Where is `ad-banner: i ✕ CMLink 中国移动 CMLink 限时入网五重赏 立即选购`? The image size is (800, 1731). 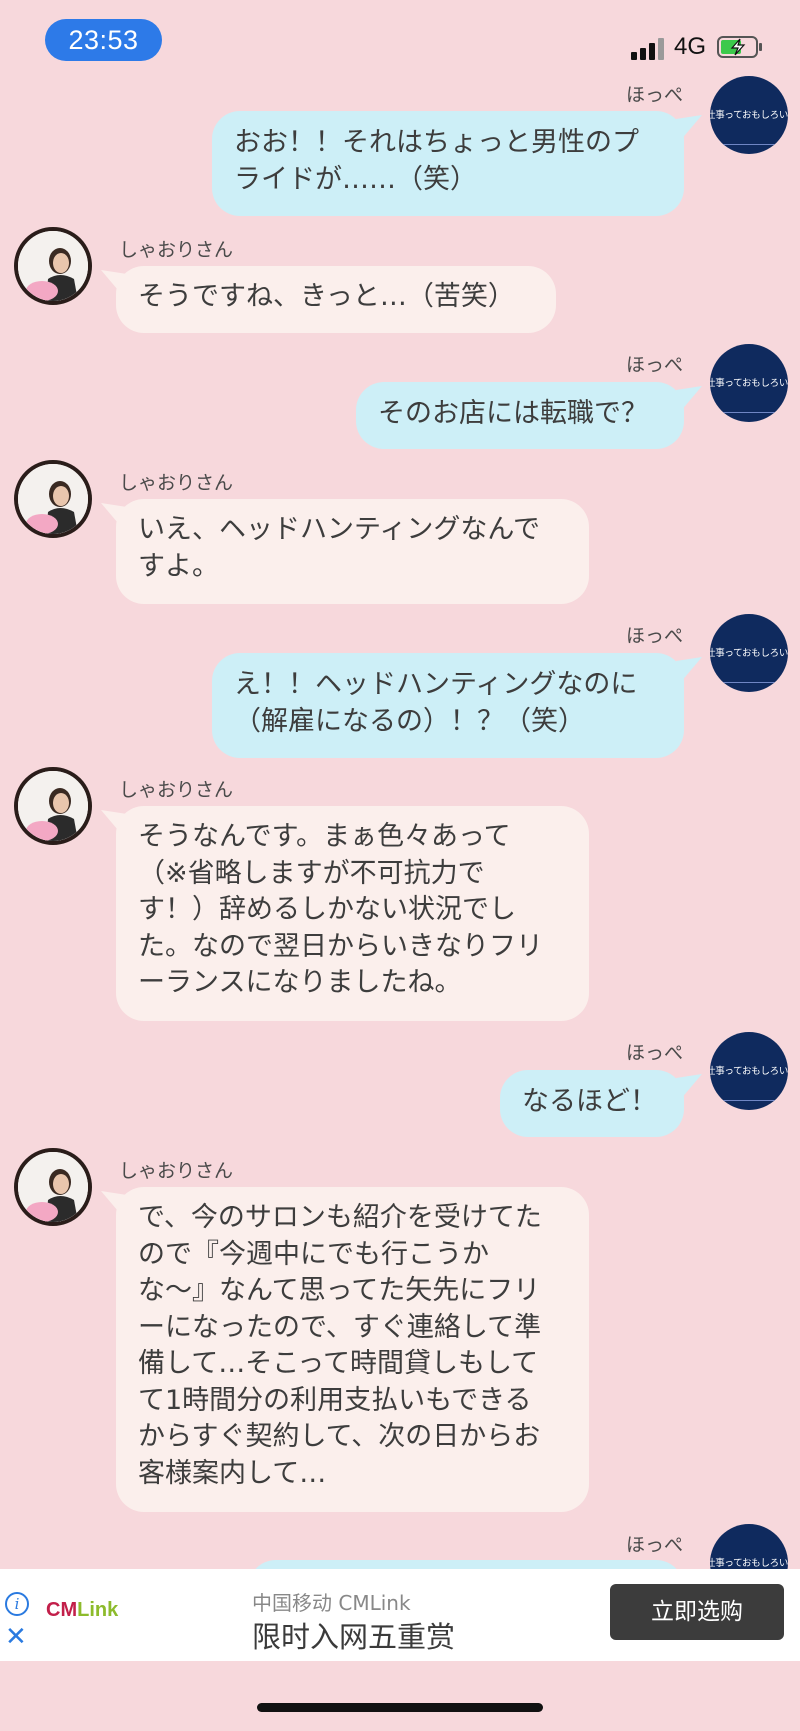 ad-banner: i ✕ CMLink 中国移动 CMLink 限时入网五重赏 立即选购 is located at coordinates (400, 1615).